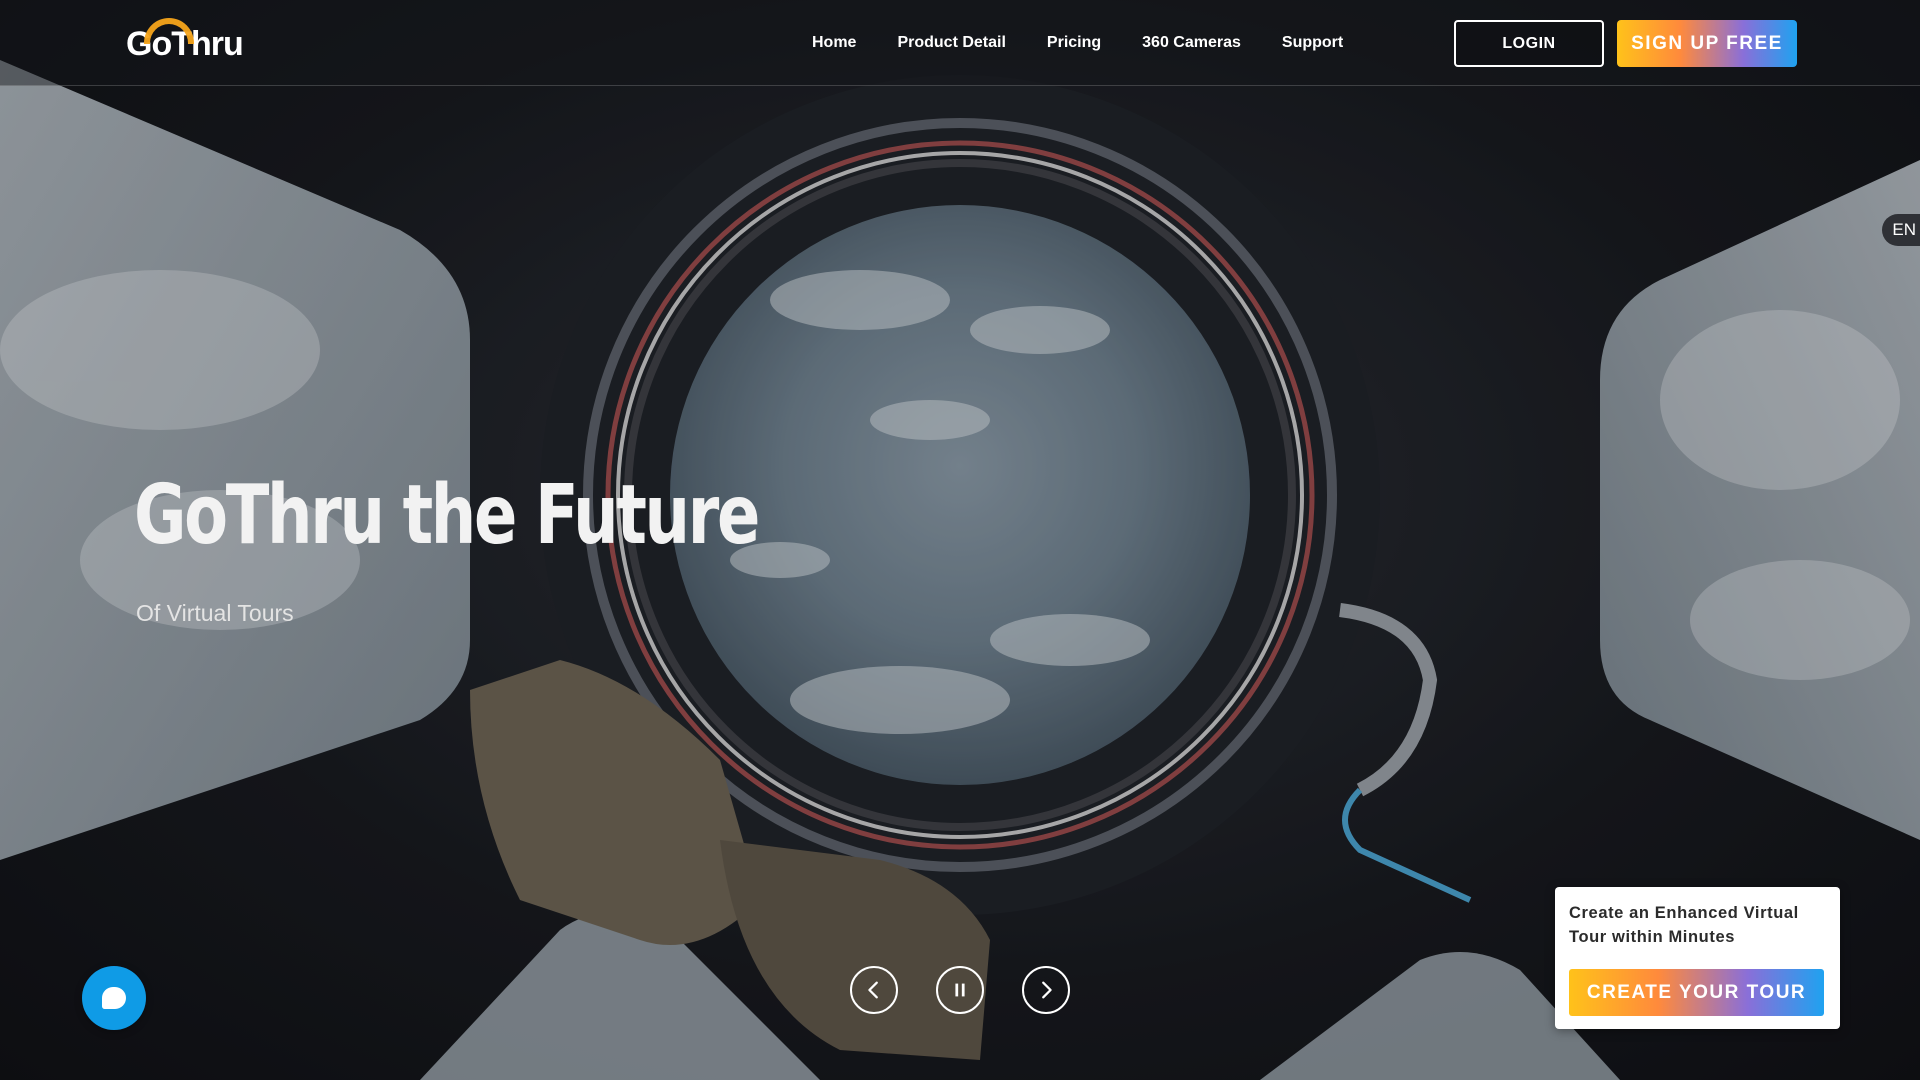 Image resolution: width=1920 pixels, height=1080 pixels. Describe the element at coordinates (1312, 43) in the screenshot. I see `nav-item-support: Support` at that location.